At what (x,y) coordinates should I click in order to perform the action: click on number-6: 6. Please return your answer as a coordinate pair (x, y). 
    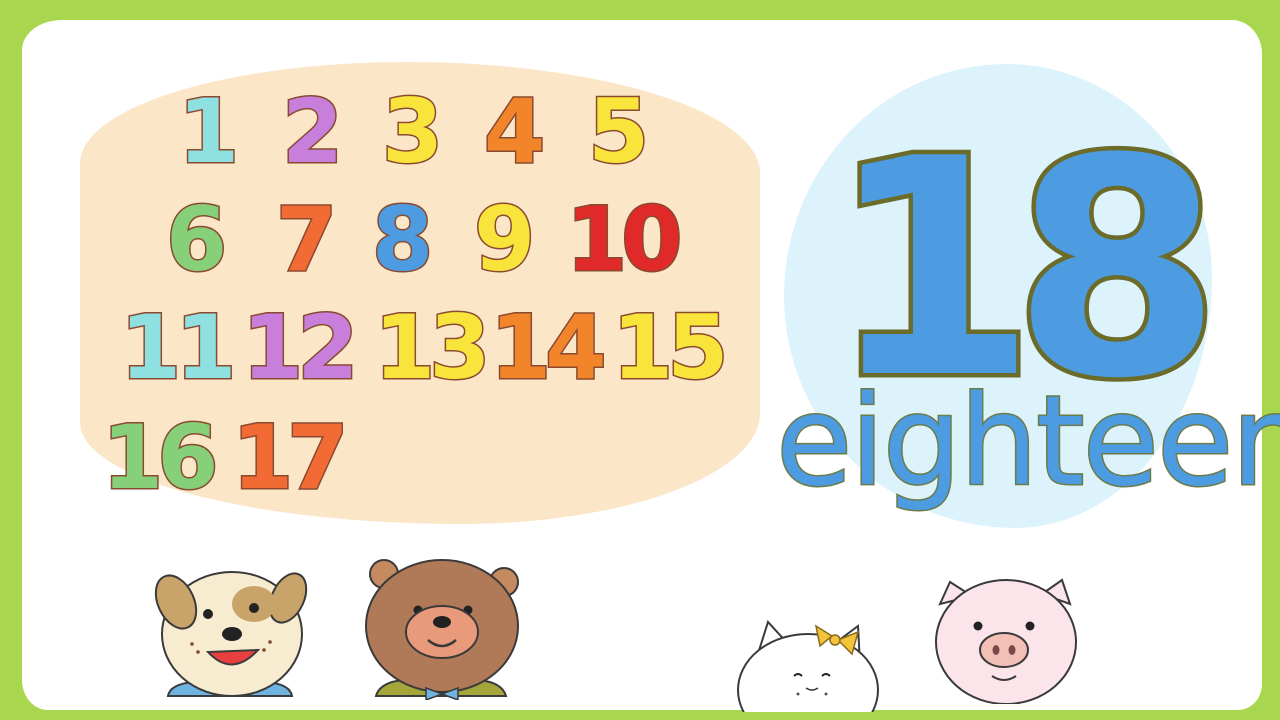
    Looking at the image, I should click on (196, 239).